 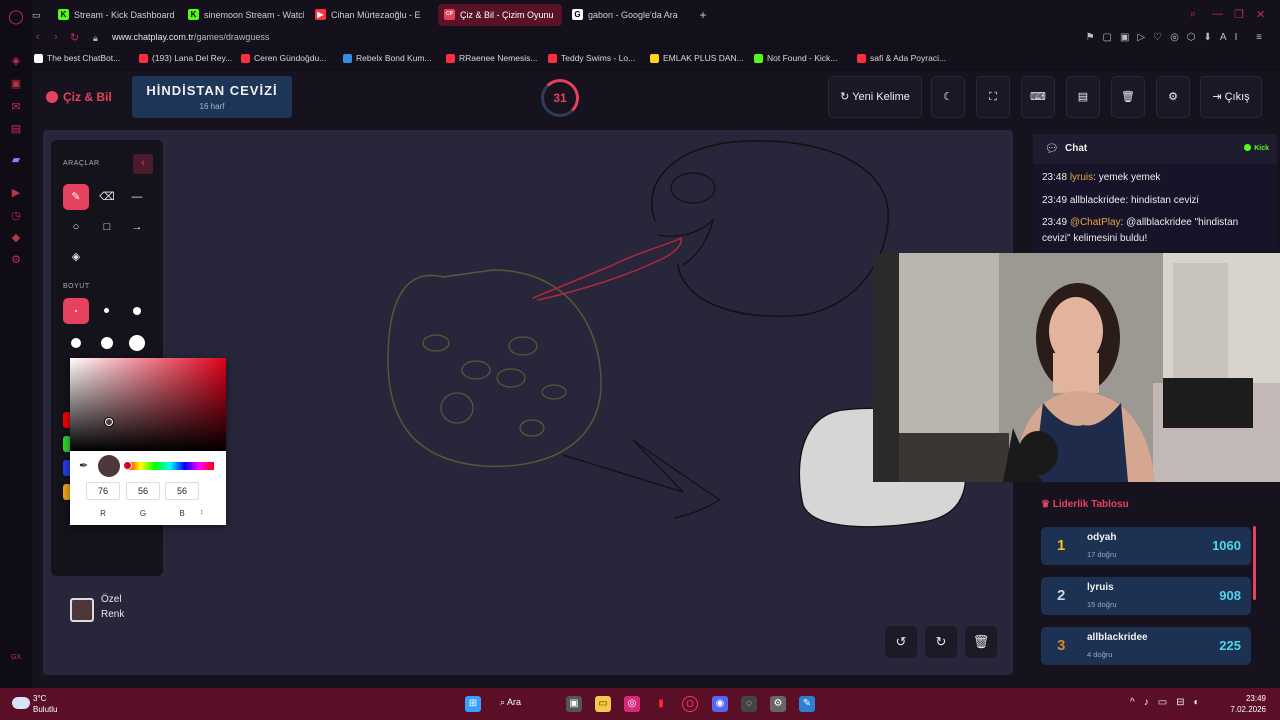 What do you see at coordinates (109, 422) in the screenshot?
I see `saturation-cursor` at bounding box center [109, 422].